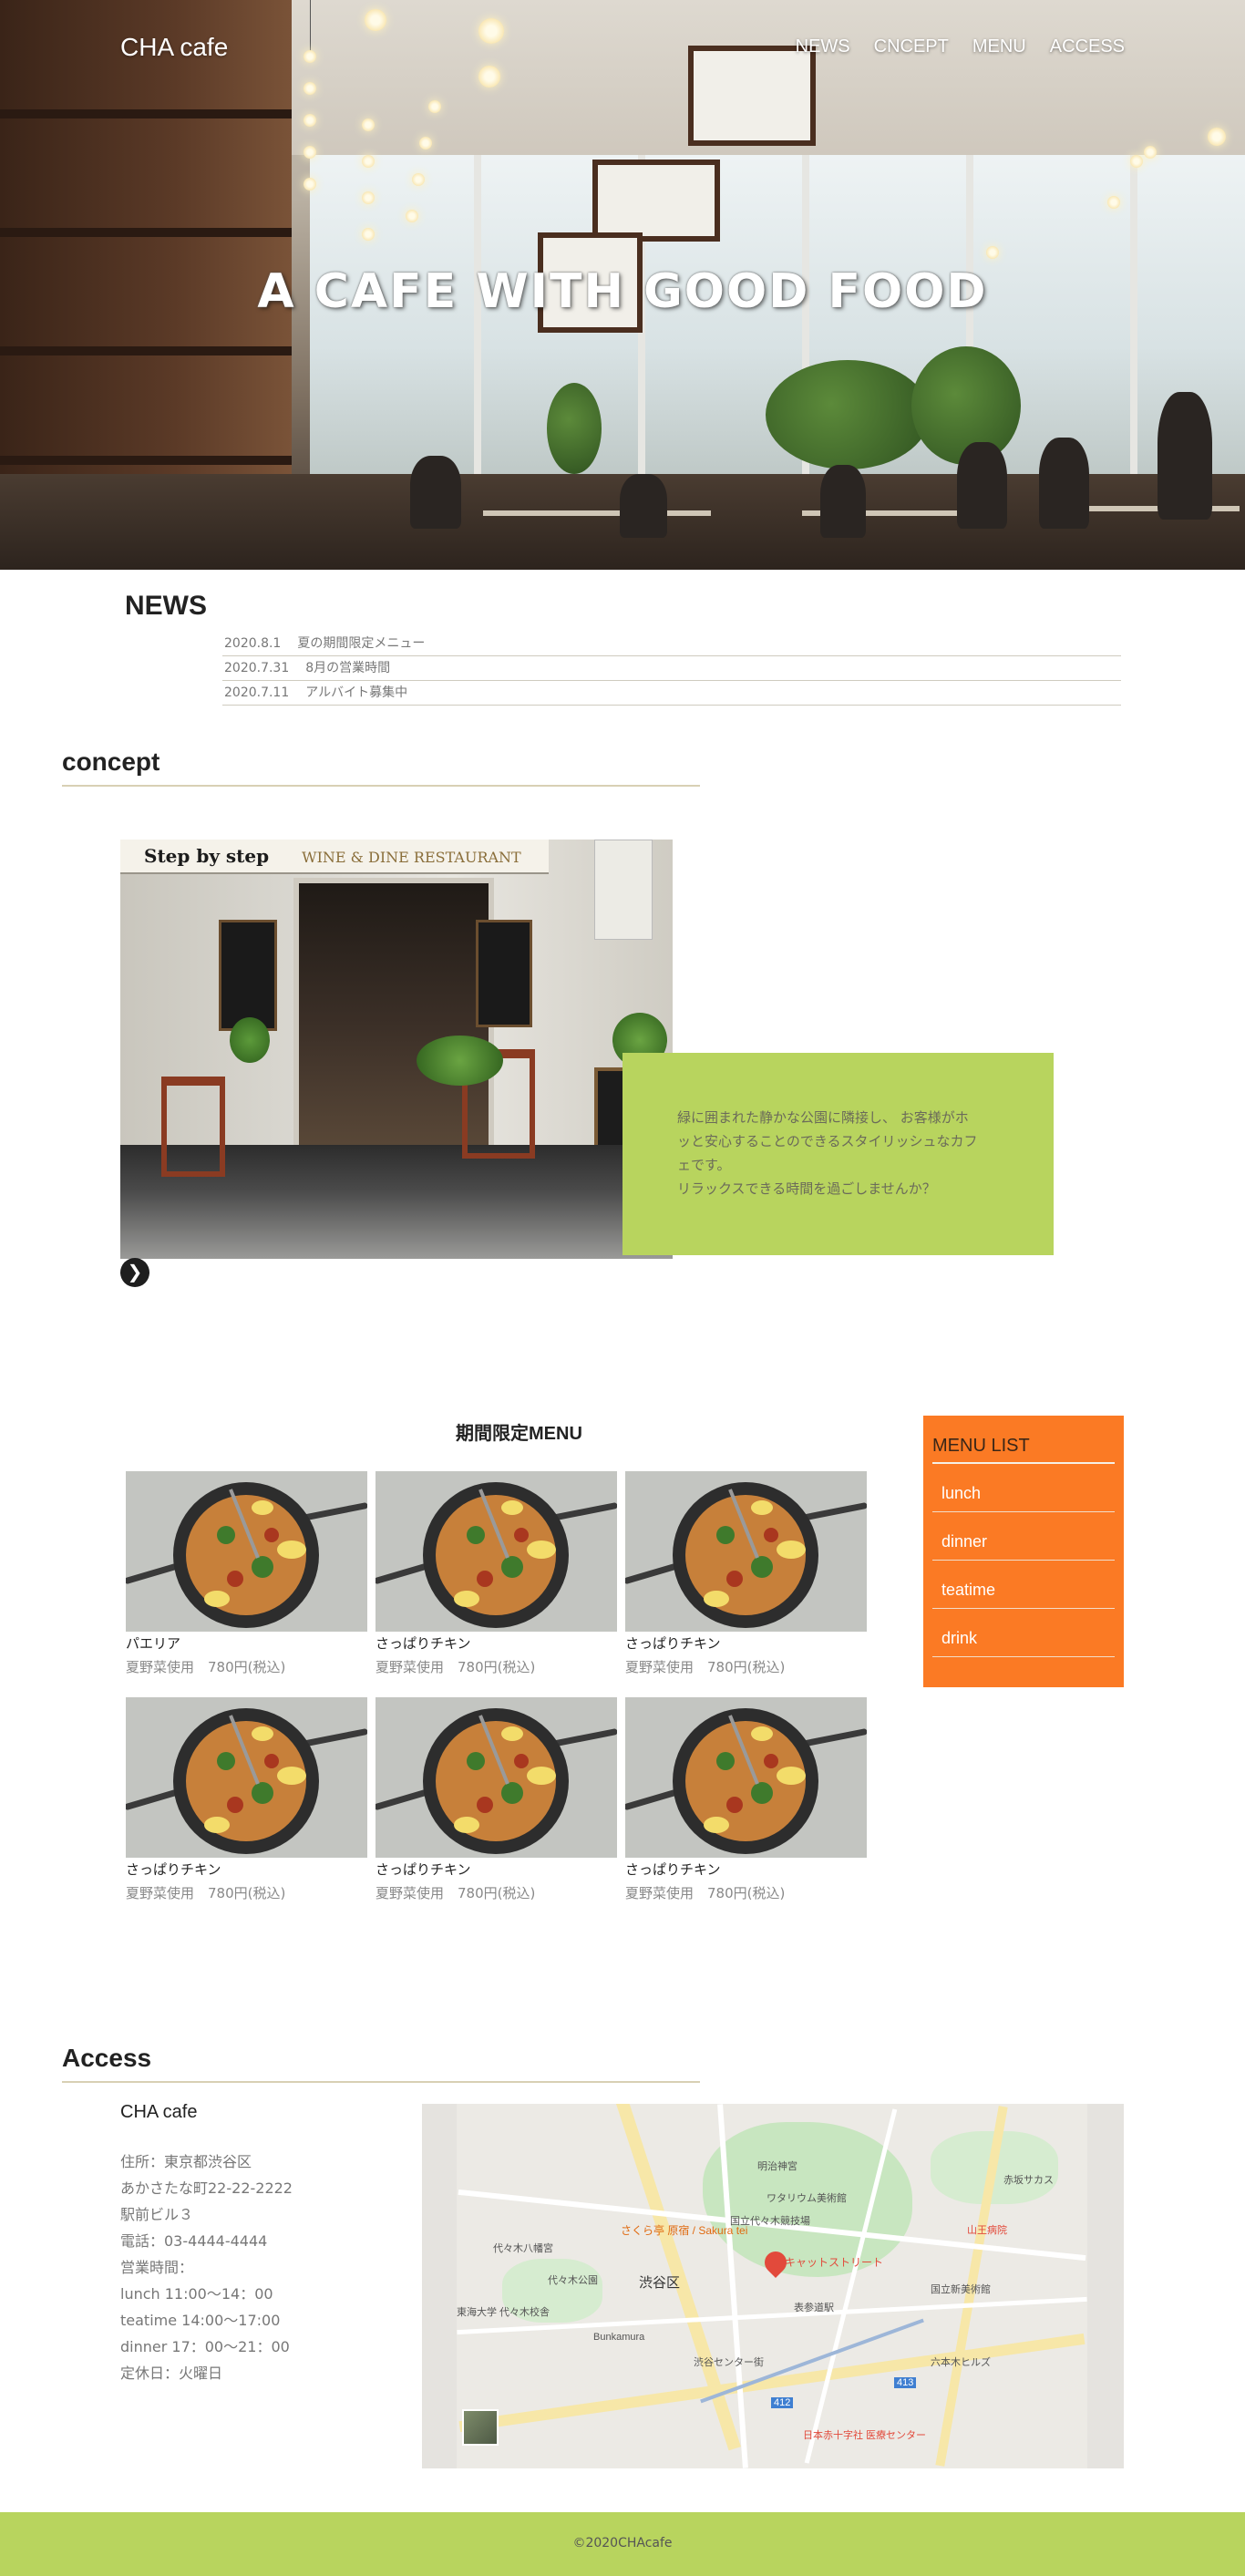 Image resolution: width=1245 pixels, height=2576 pixels. Describe the element at coordinates (961, 2289) in the screenshot. I see `map-label: 国立新美術館` at that location.